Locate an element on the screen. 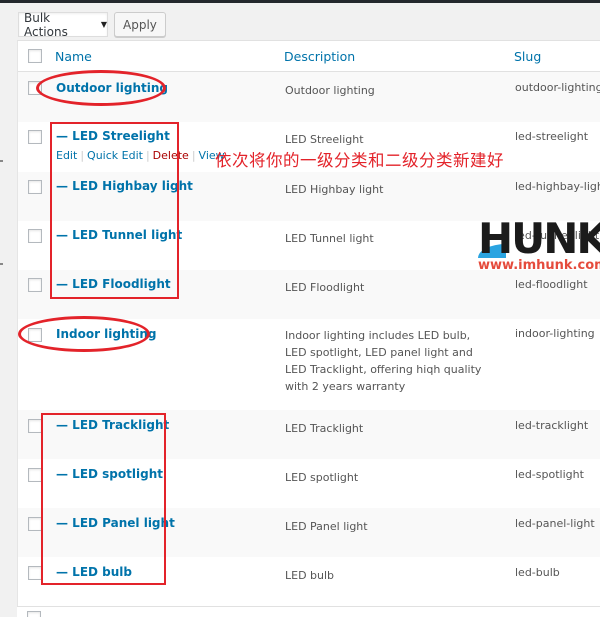  annotation-text: 依次将你的一级分类和二级分类新建好 is located at coordinates (359, 160).